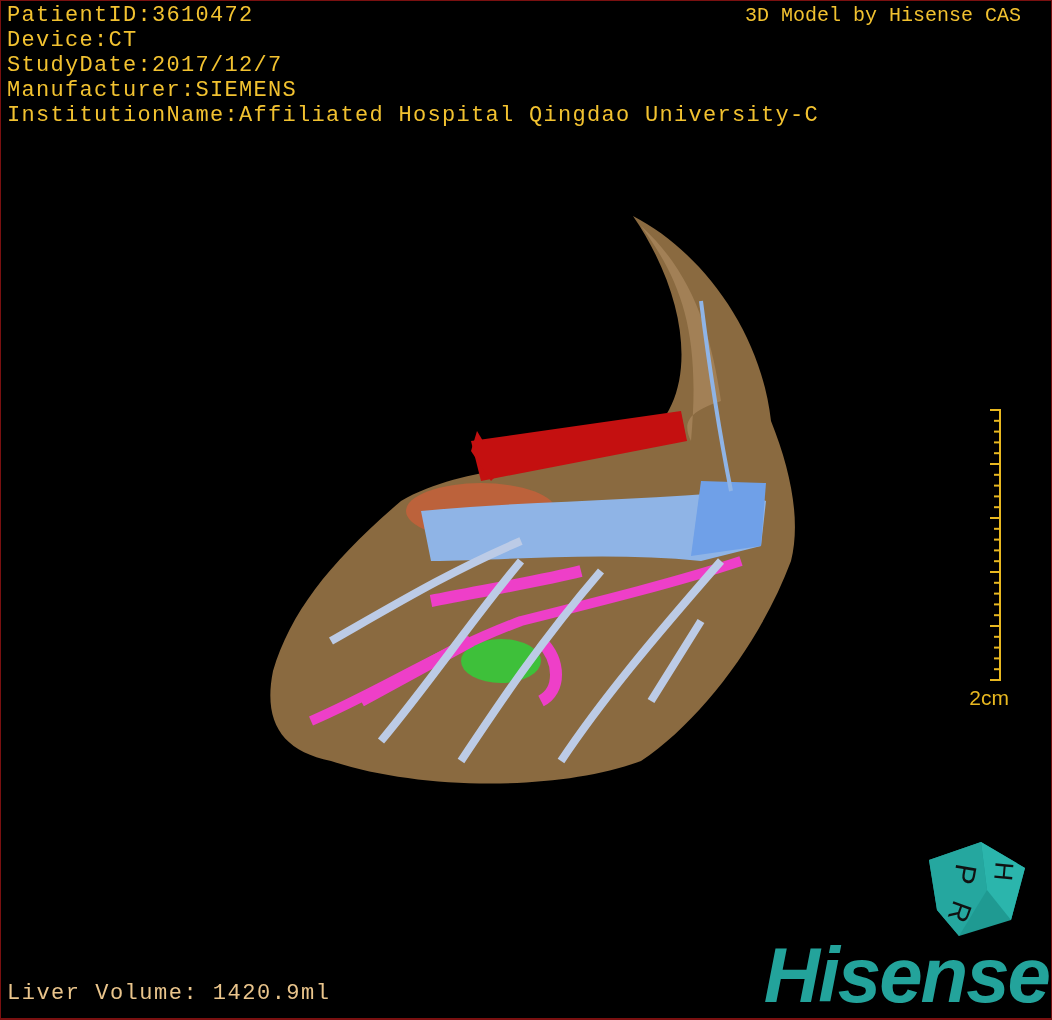  Describe the element at coordinates (959, 912) in the screenshot. I see `cube-face-letter: R` at that location.